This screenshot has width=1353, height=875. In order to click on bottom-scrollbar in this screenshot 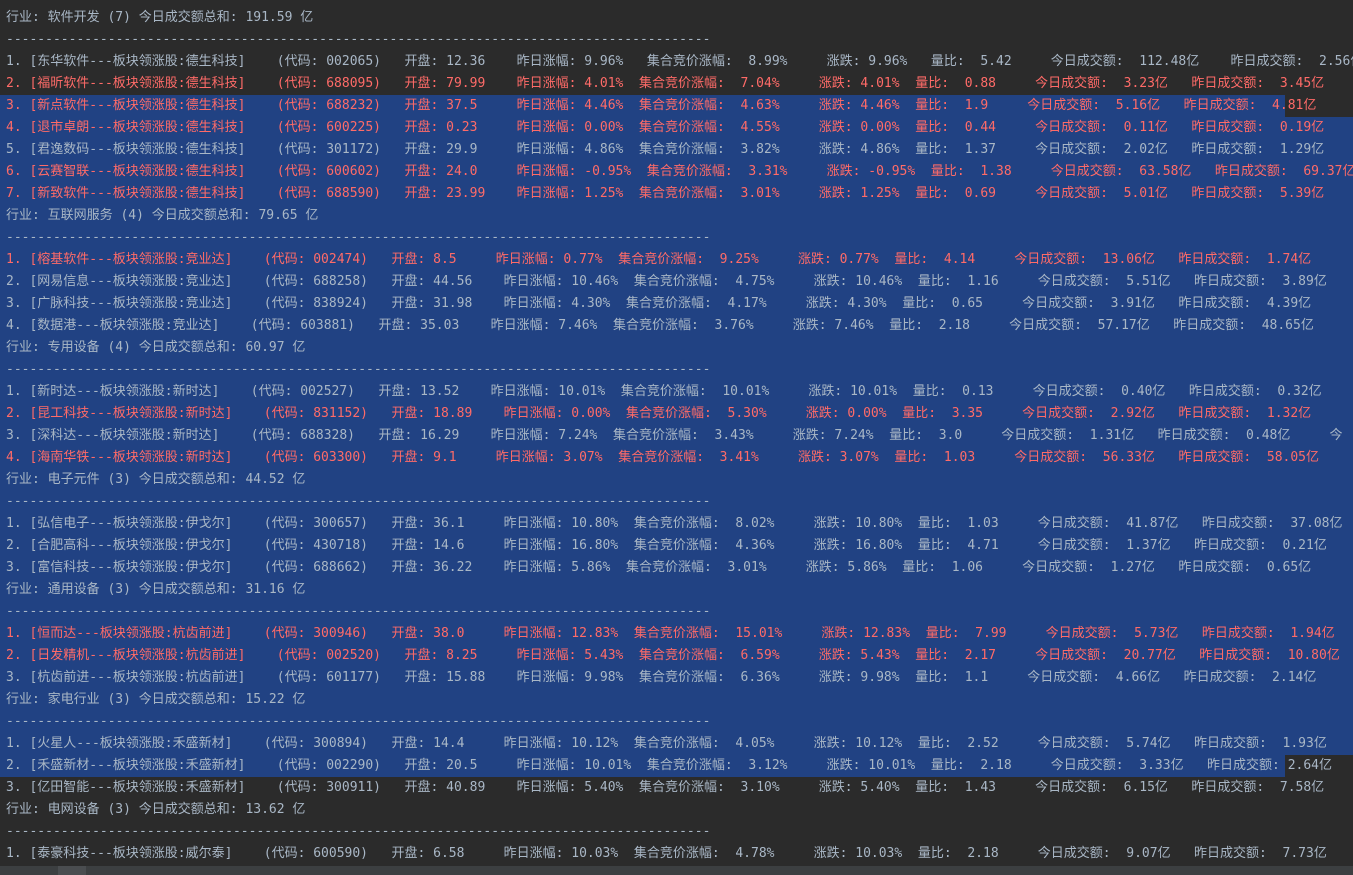, I will do `click(676, 870)`.